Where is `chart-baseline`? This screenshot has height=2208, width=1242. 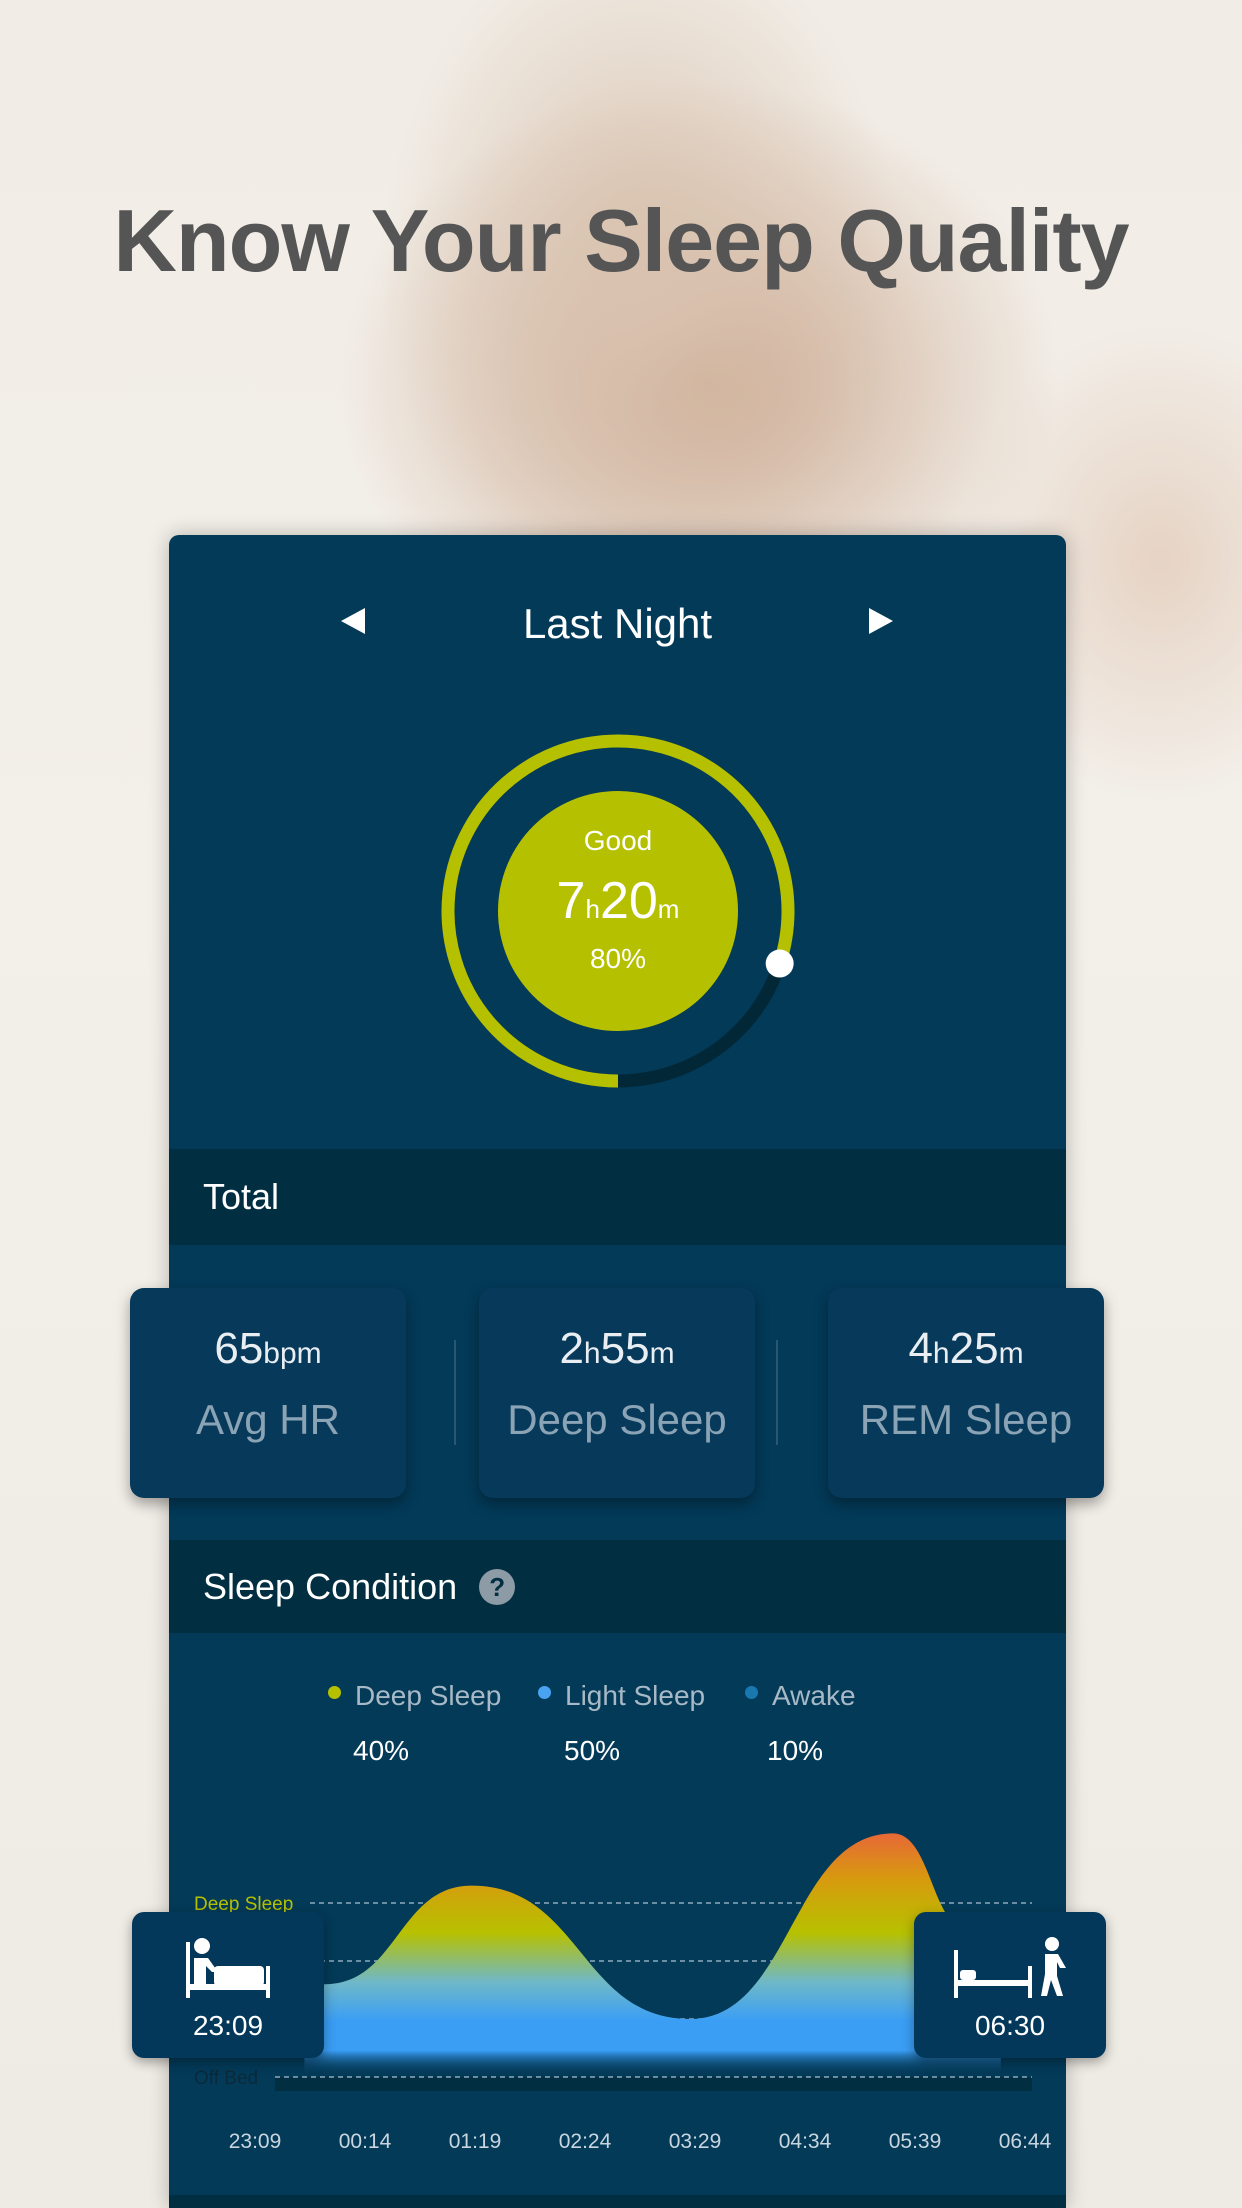 chart-baseline is located at coordinates (653, 2084).